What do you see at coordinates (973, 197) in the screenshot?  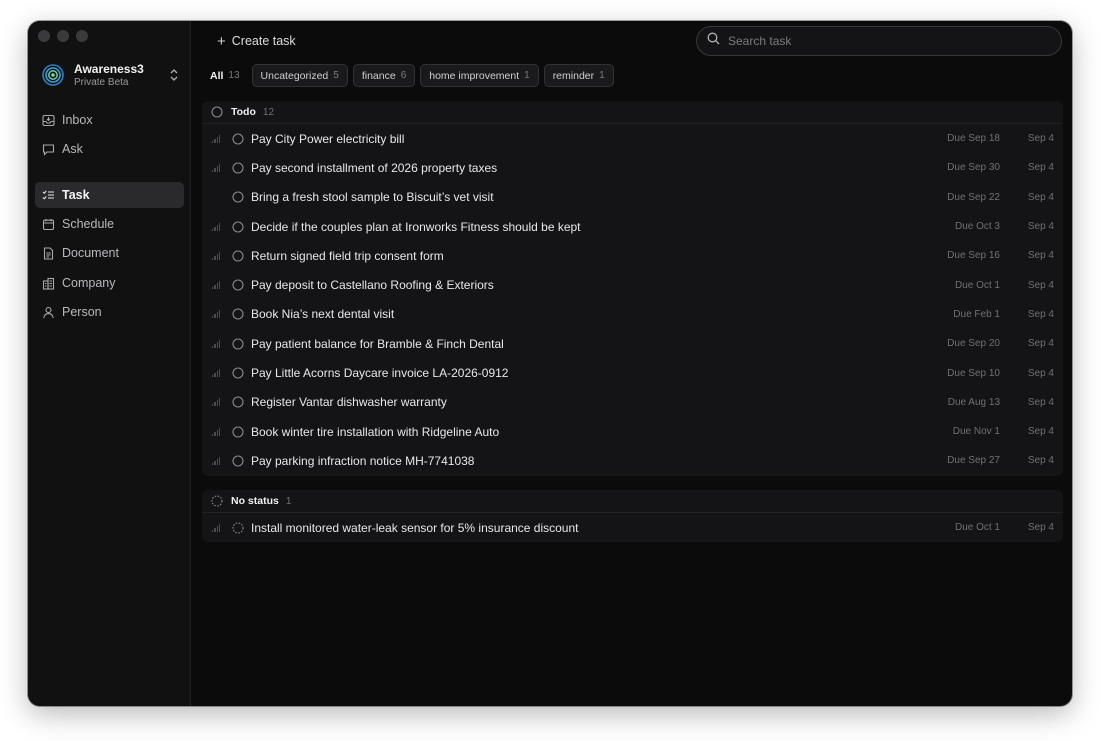 I see `task-due-date: Due Sep 22` at bounding box center [973, 197].